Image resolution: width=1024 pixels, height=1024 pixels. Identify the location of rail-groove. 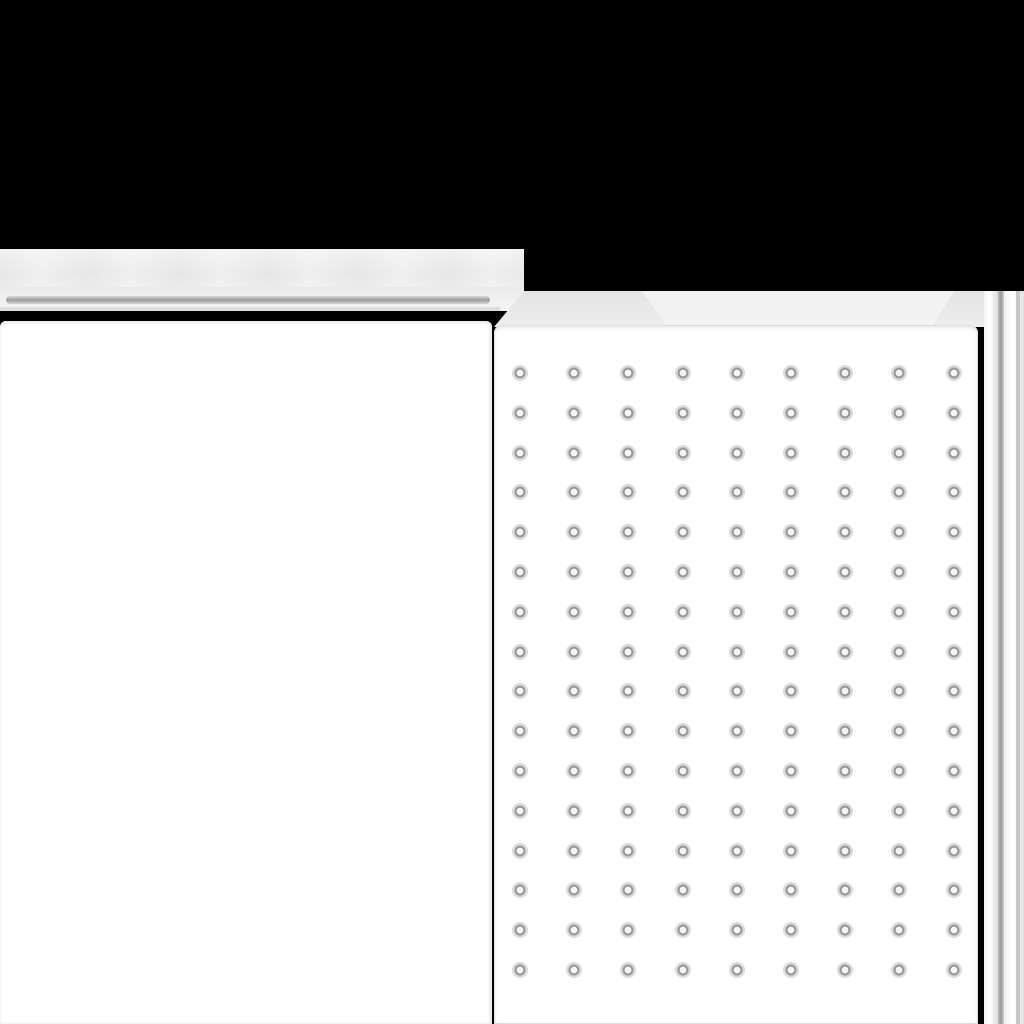
(248, 300).